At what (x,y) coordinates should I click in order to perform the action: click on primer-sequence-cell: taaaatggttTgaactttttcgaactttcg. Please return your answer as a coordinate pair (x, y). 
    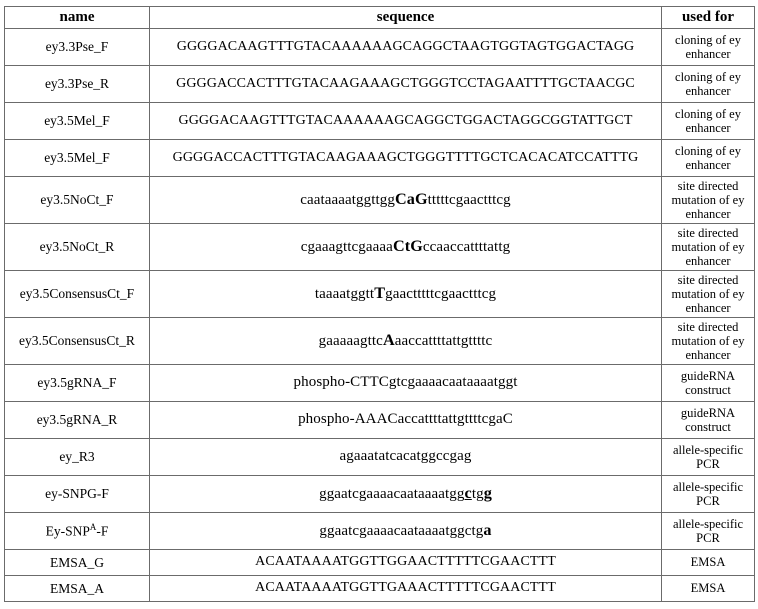
    Looking at the image, I should click on (405, 293).